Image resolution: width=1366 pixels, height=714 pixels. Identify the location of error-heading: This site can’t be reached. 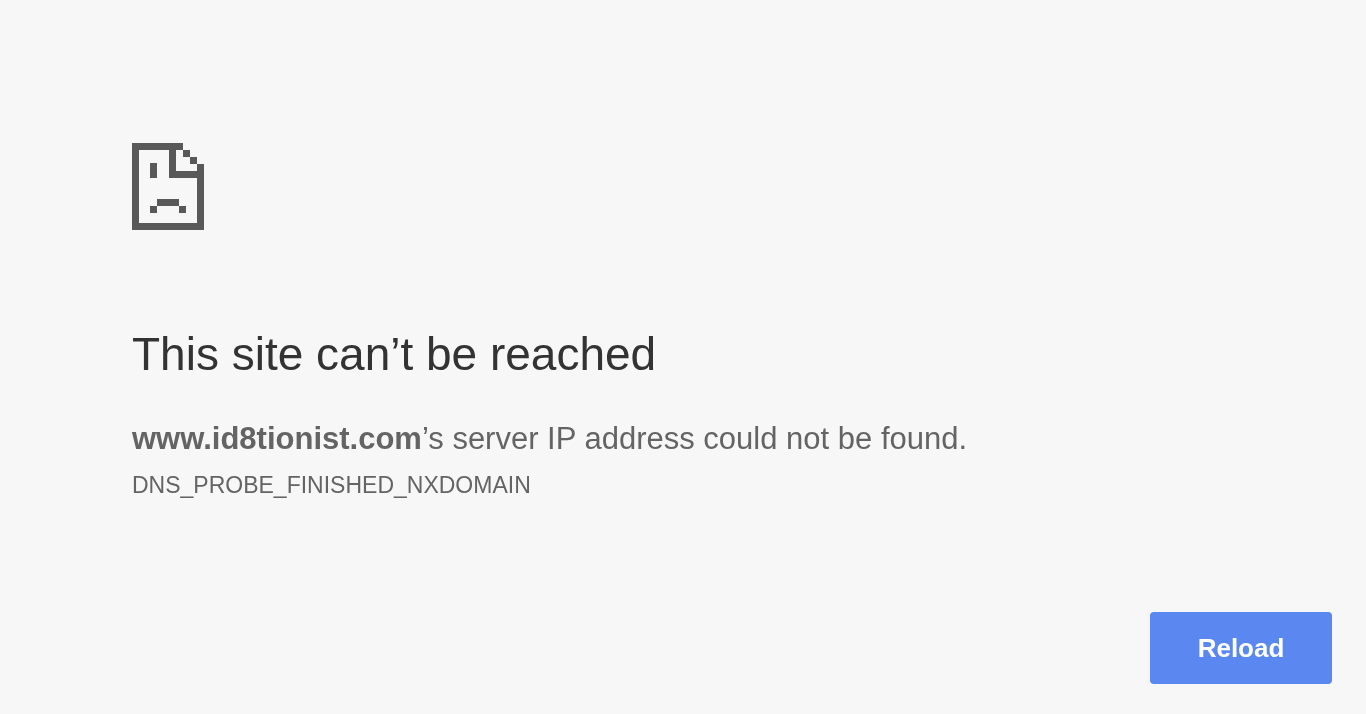
(394, 354).